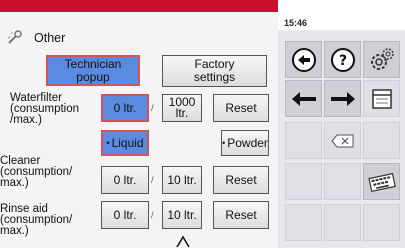  Describe the element at coordinates (296, 23) in the screenshot. I see `clock: 15:46` at that location.